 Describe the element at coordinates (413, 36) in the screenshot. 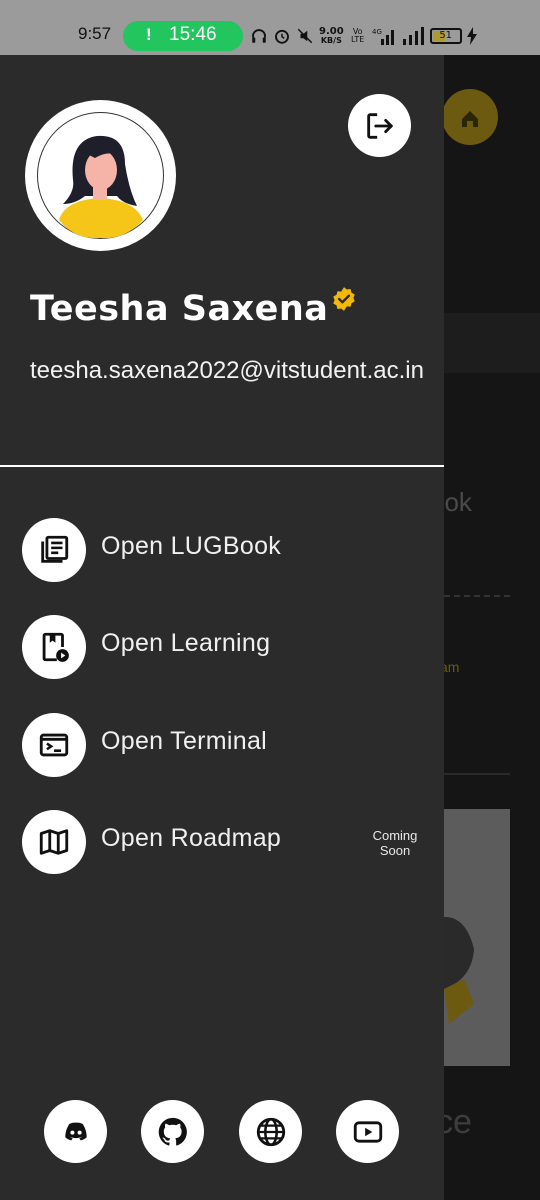

I see `signal-icon` at that location.